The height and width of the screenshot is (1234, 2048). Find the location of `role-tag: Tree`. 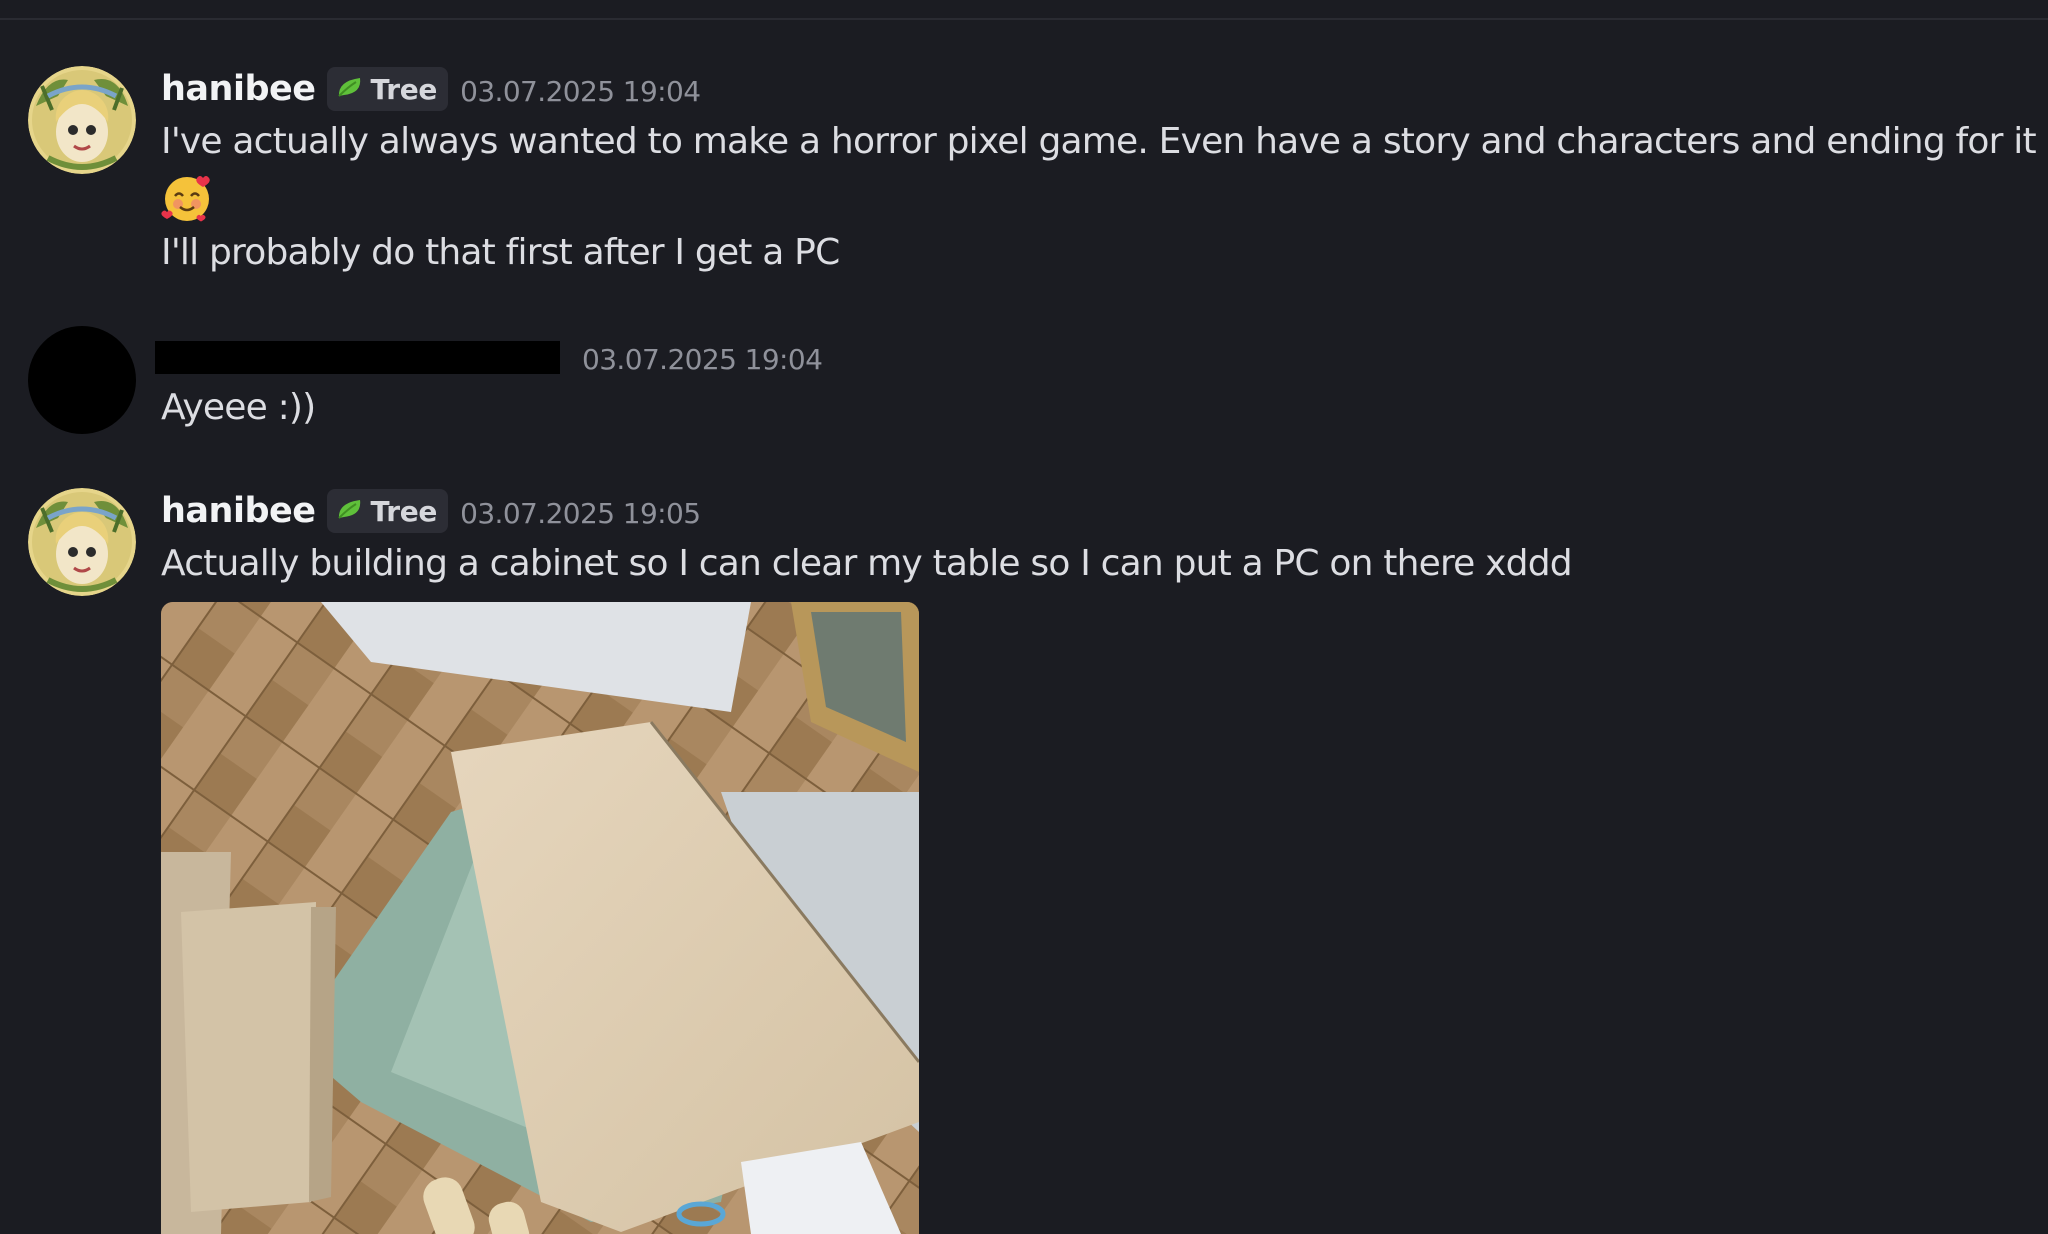

role-tag: Tree is located at coordinates (388, 511).